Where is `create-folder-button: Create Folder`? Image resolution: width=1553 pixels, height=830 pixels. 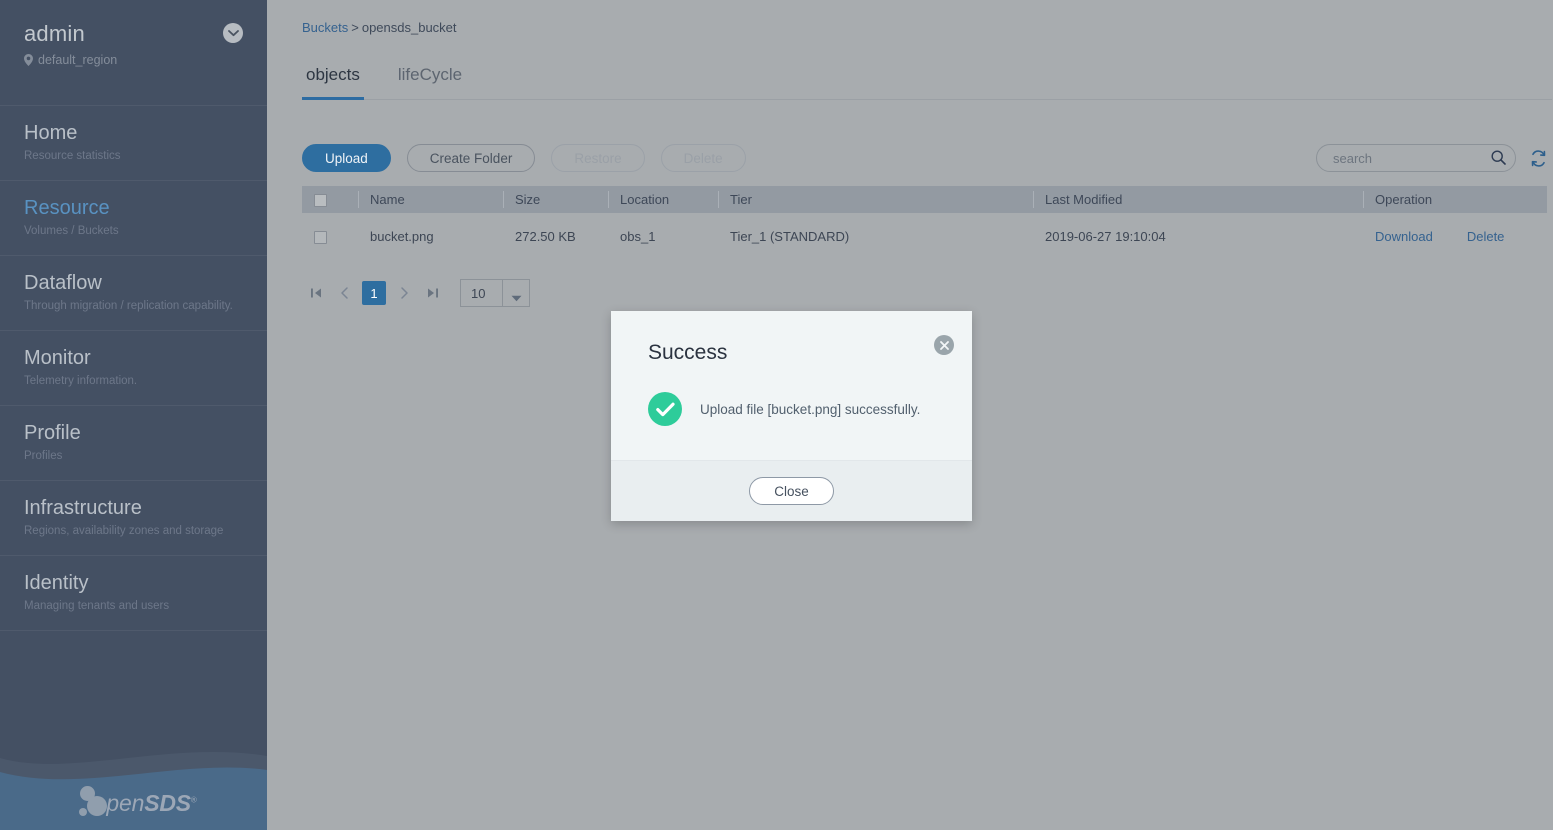
create-folder-button: Create Folder is located at coordinates (471, 158).